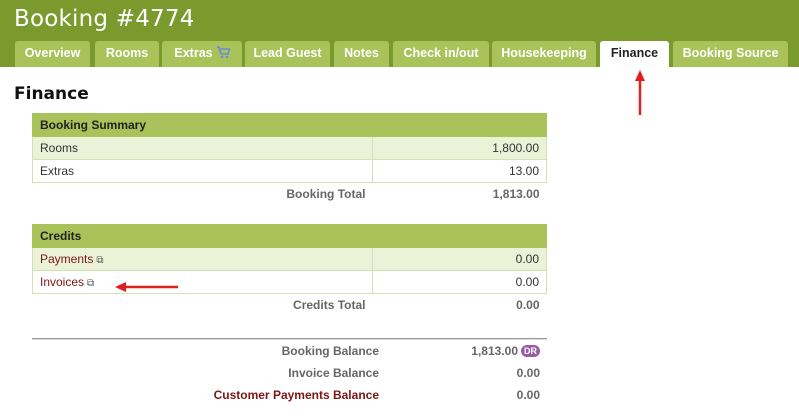  I want to click on tab-rooms: Rooms, so click(127, 54).